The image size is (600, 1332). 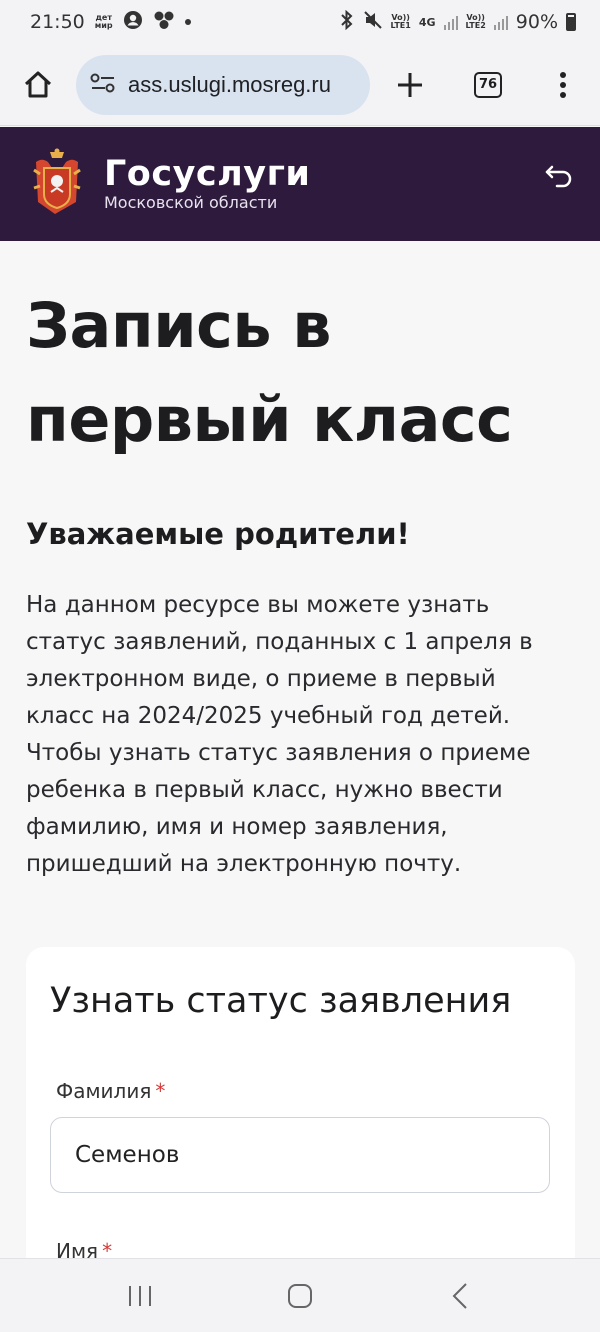 I want to click on battery-icon, so click(x=571, y=22).